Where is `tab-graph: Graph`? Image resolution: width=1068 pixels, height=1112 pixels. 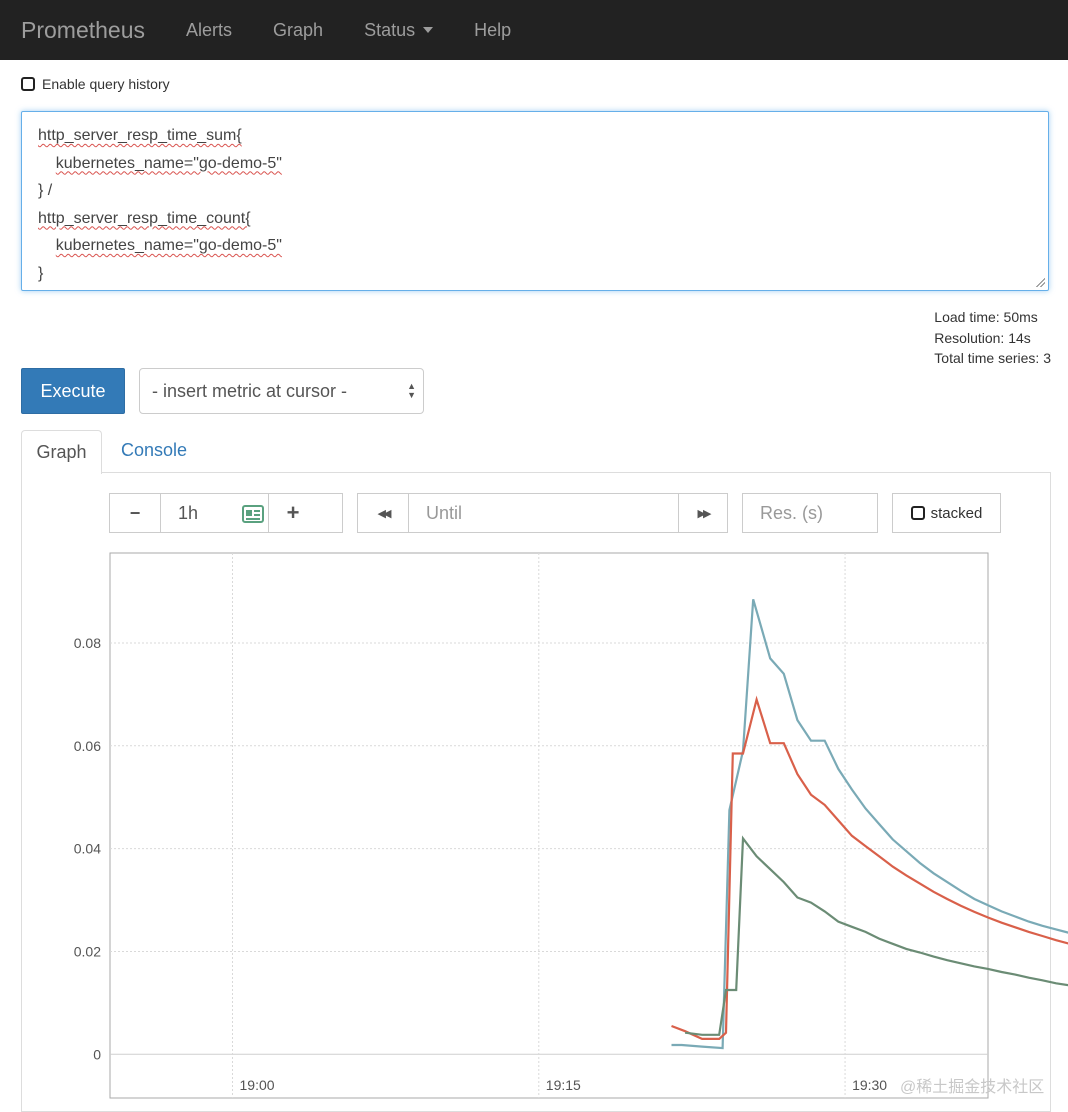
tab-graph: Graph is located at coordinates (61, 452).